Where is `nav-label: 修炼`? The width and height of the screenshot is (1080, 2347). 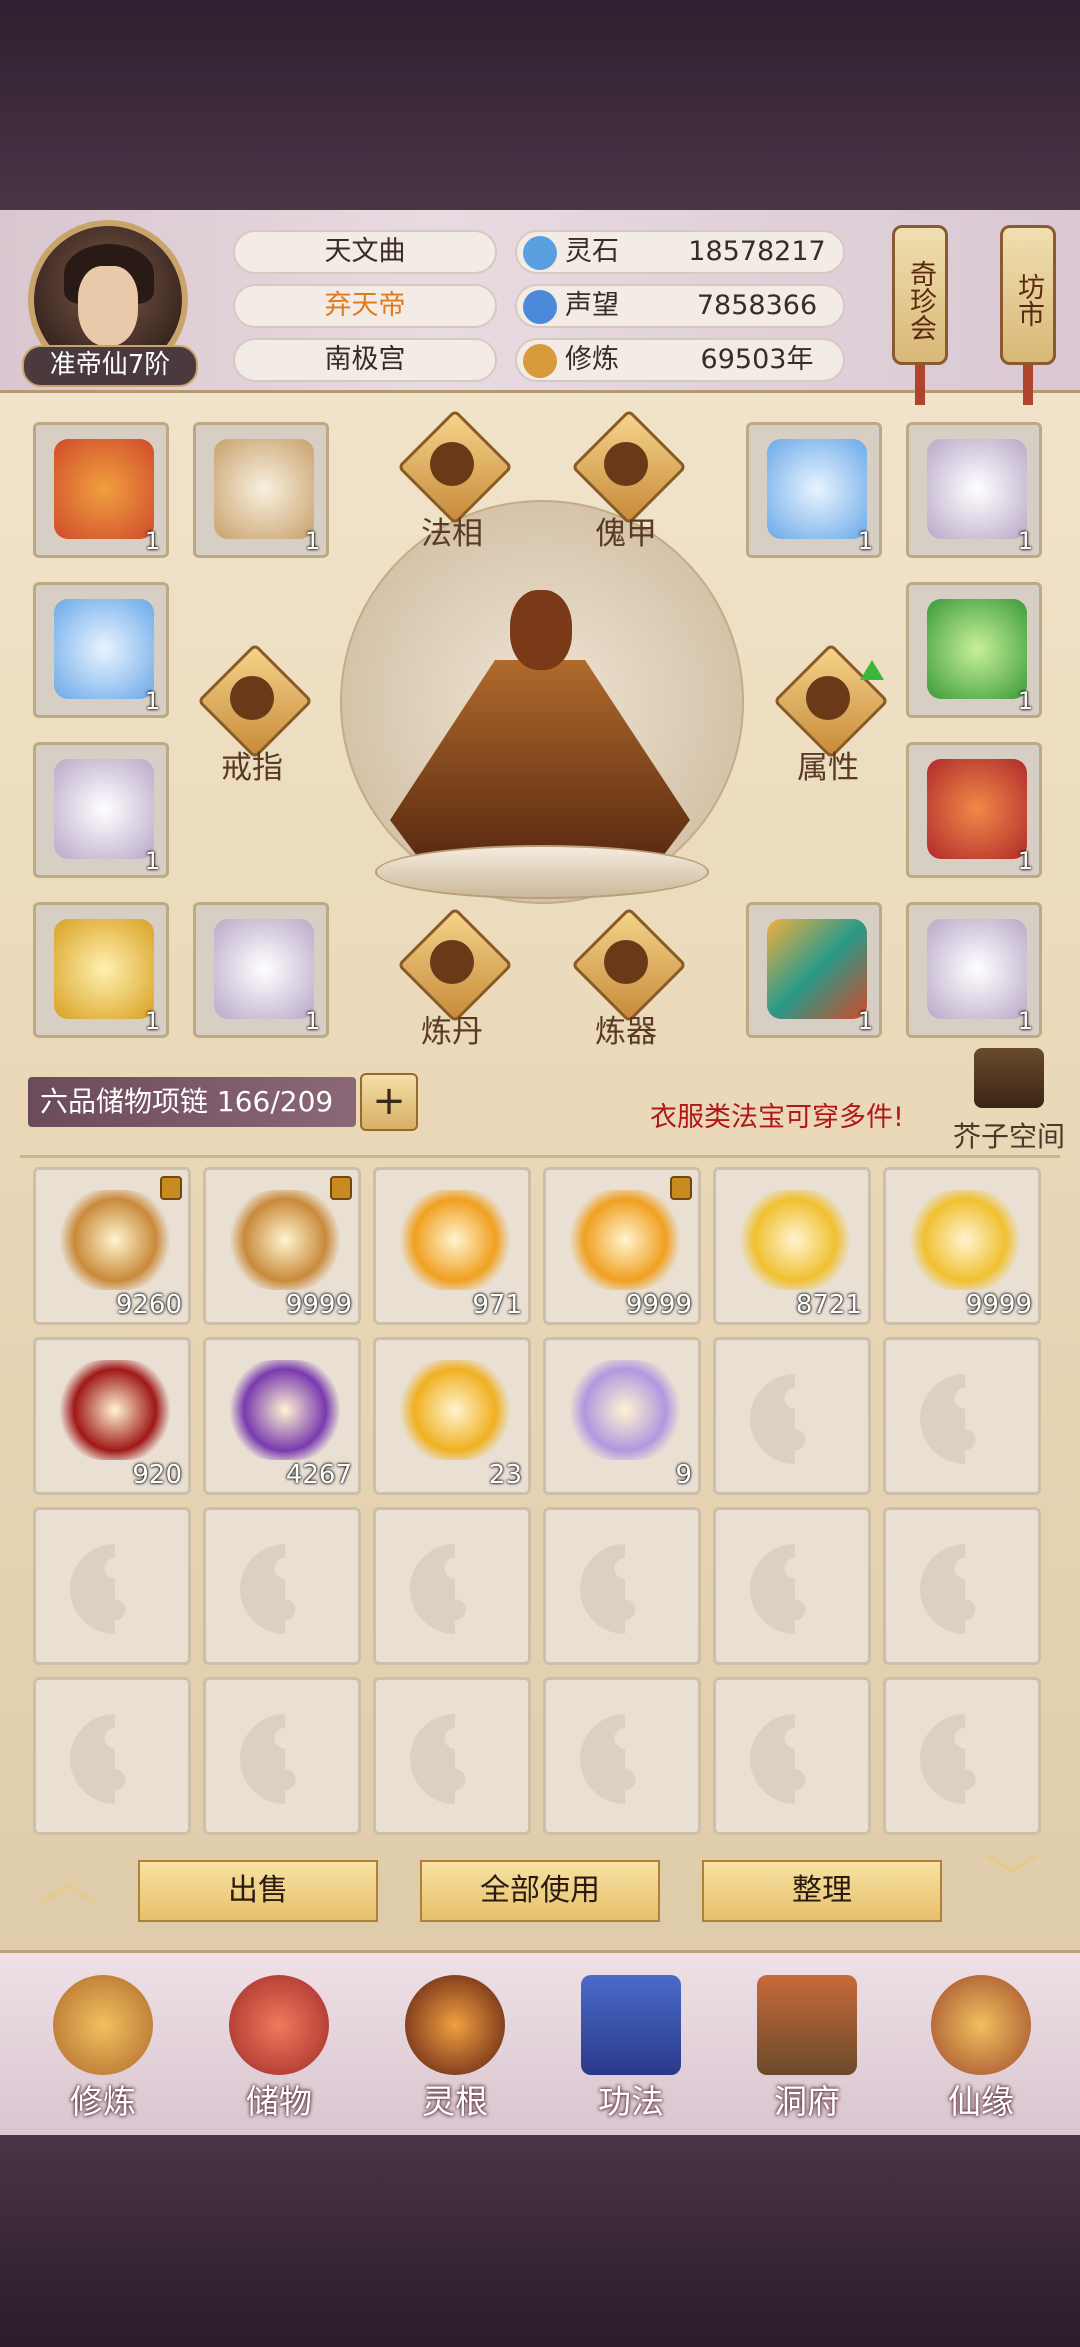 nav-label: 修炼 is located at coordinates (103, 2101).